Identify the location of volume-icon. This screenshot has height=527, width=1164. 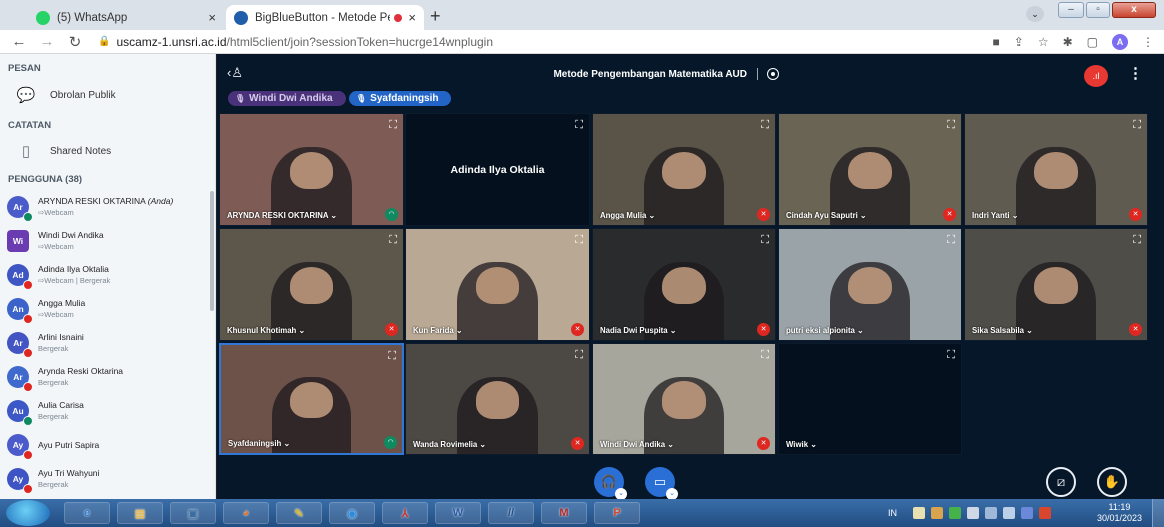
(991, 513).